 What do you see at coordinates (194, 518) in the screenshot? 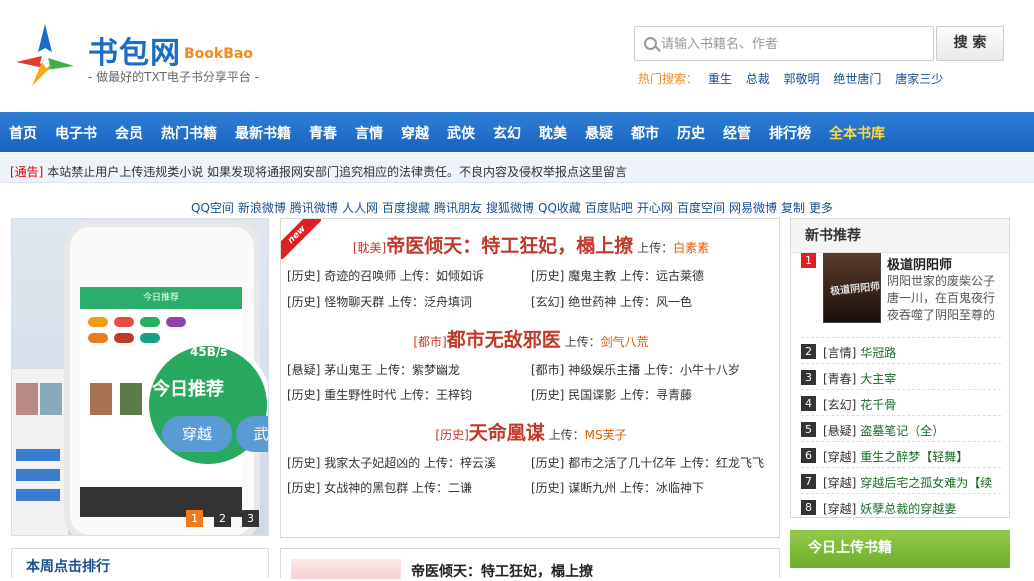
I see `slider-dot: 1` at bounding box center [194, 518].